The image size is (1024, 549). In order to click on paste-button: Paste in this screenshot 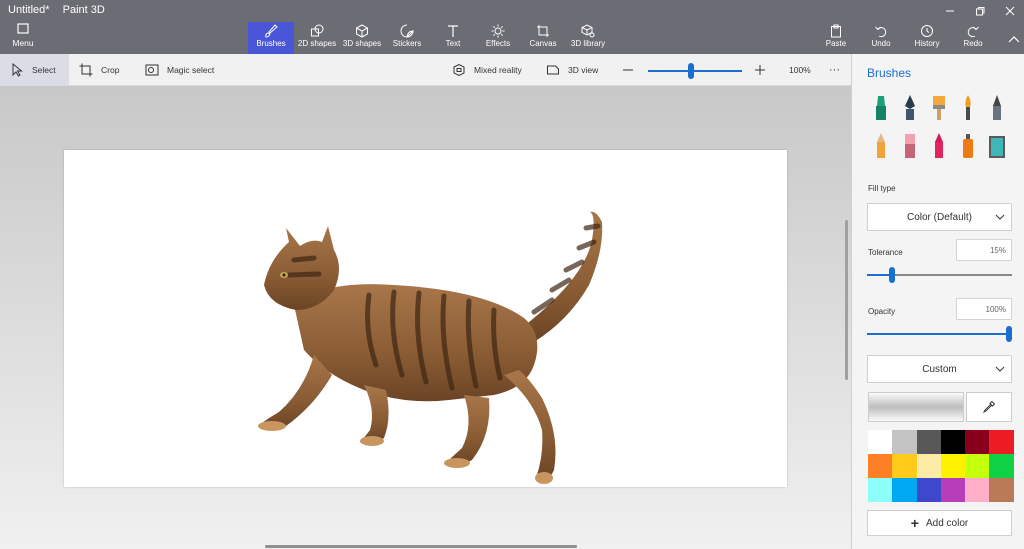, I will do `click(836, 38)`.